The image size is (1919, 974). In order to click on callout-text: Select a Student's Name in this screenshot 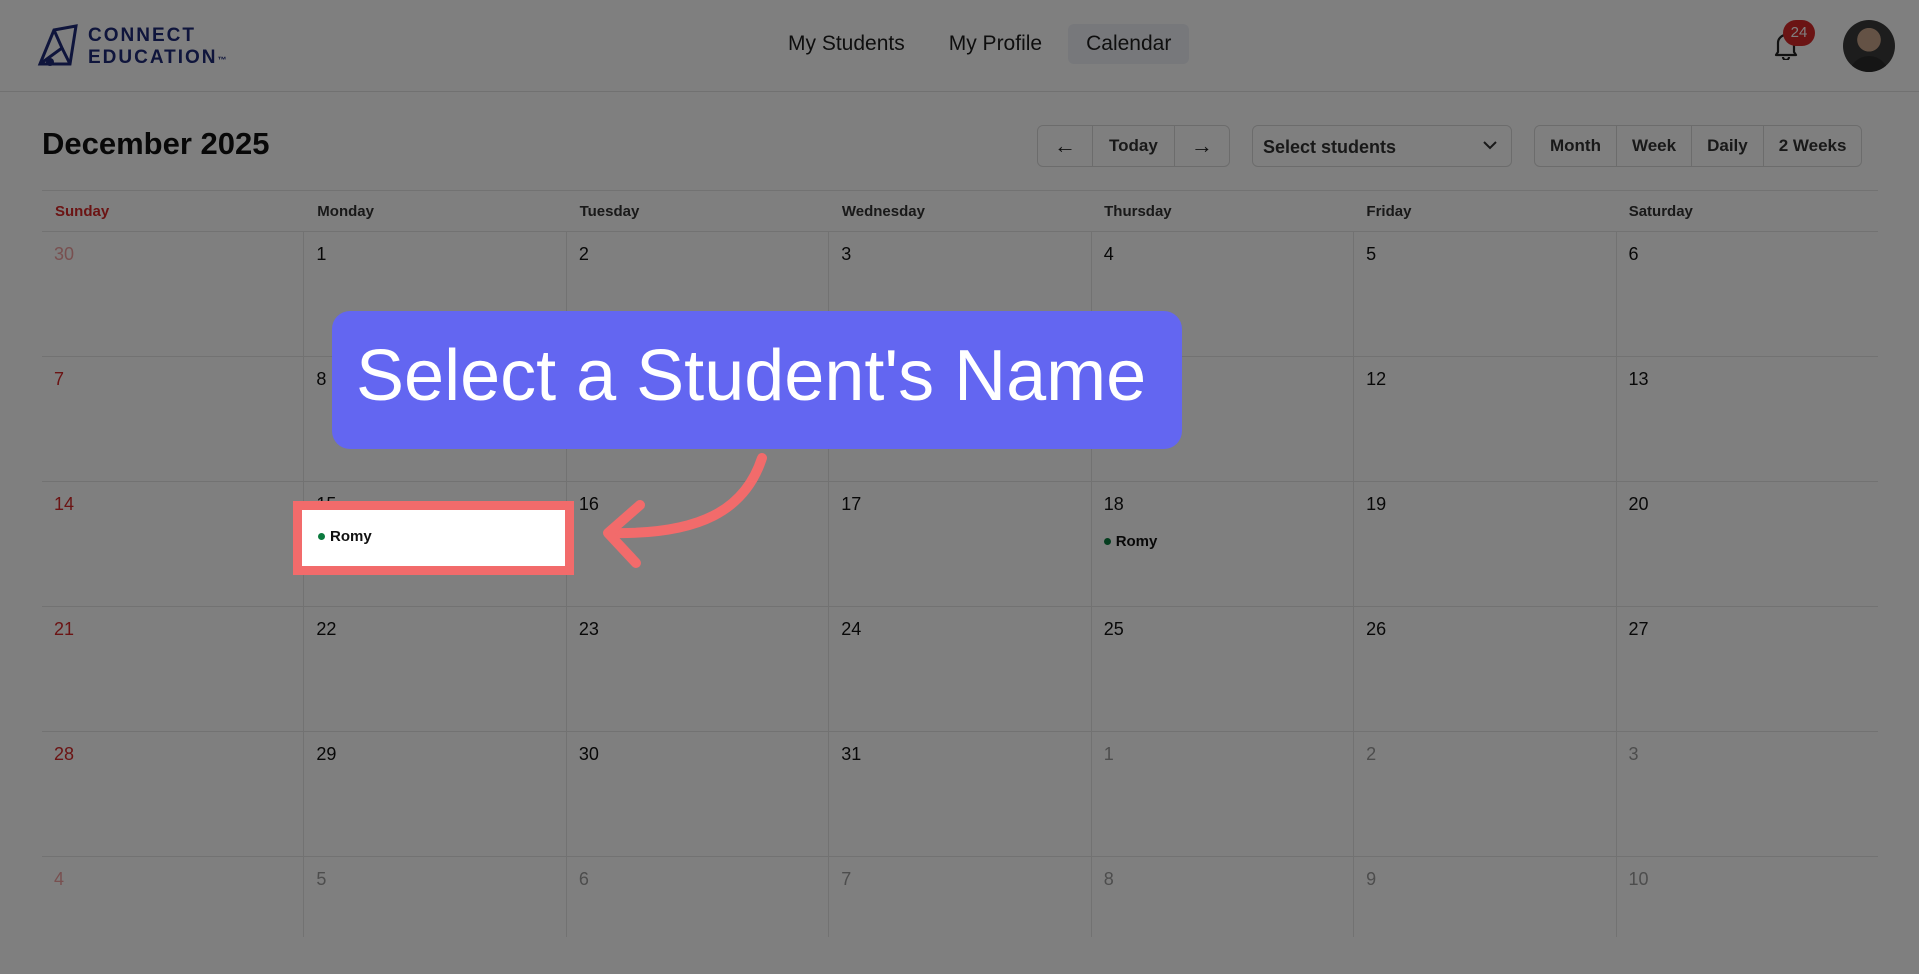, I will do `click(751, 376)`.